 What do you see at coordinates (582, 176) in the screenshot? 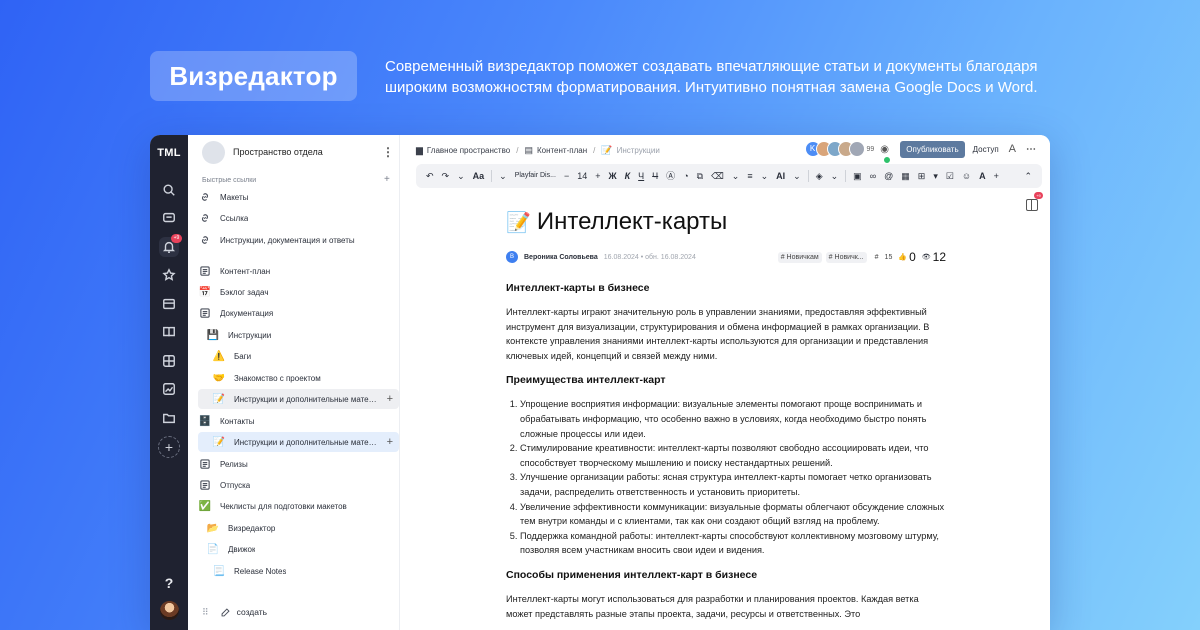
I see `font-size-value: 14` at bounding box center [582, 176].